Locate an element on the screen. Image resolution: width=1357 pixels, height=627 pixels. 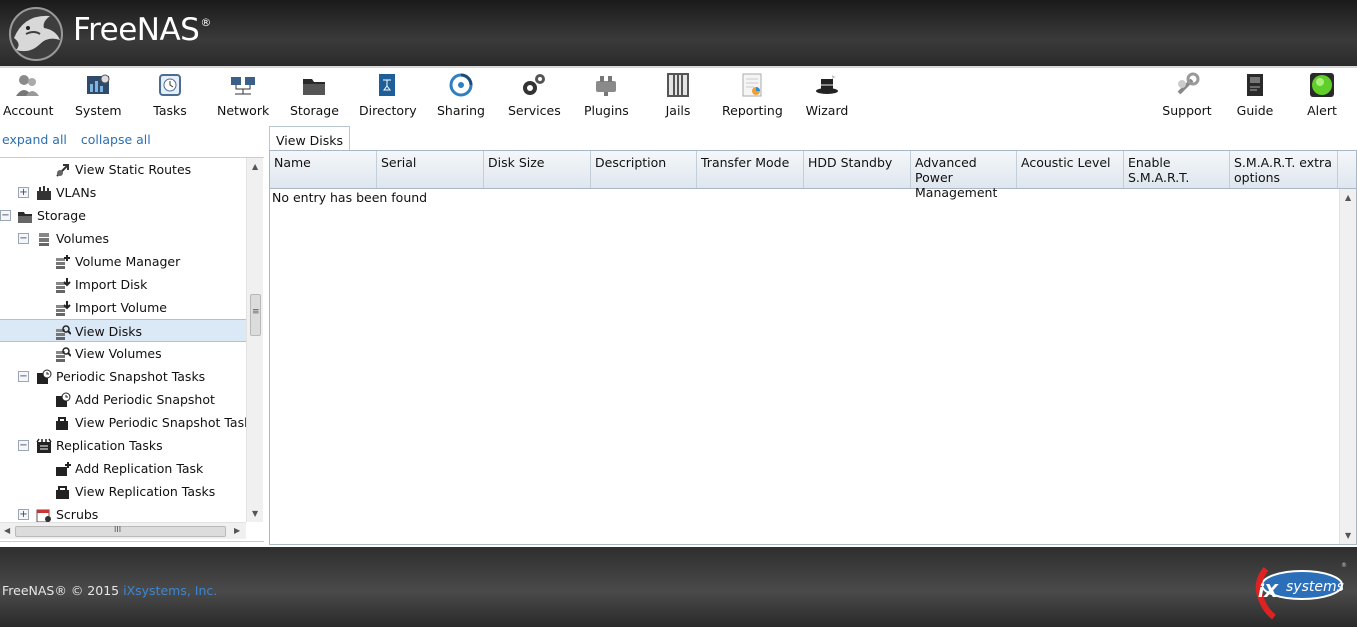
toolbar-support-button: Support is located at coordinates (1187, 98).